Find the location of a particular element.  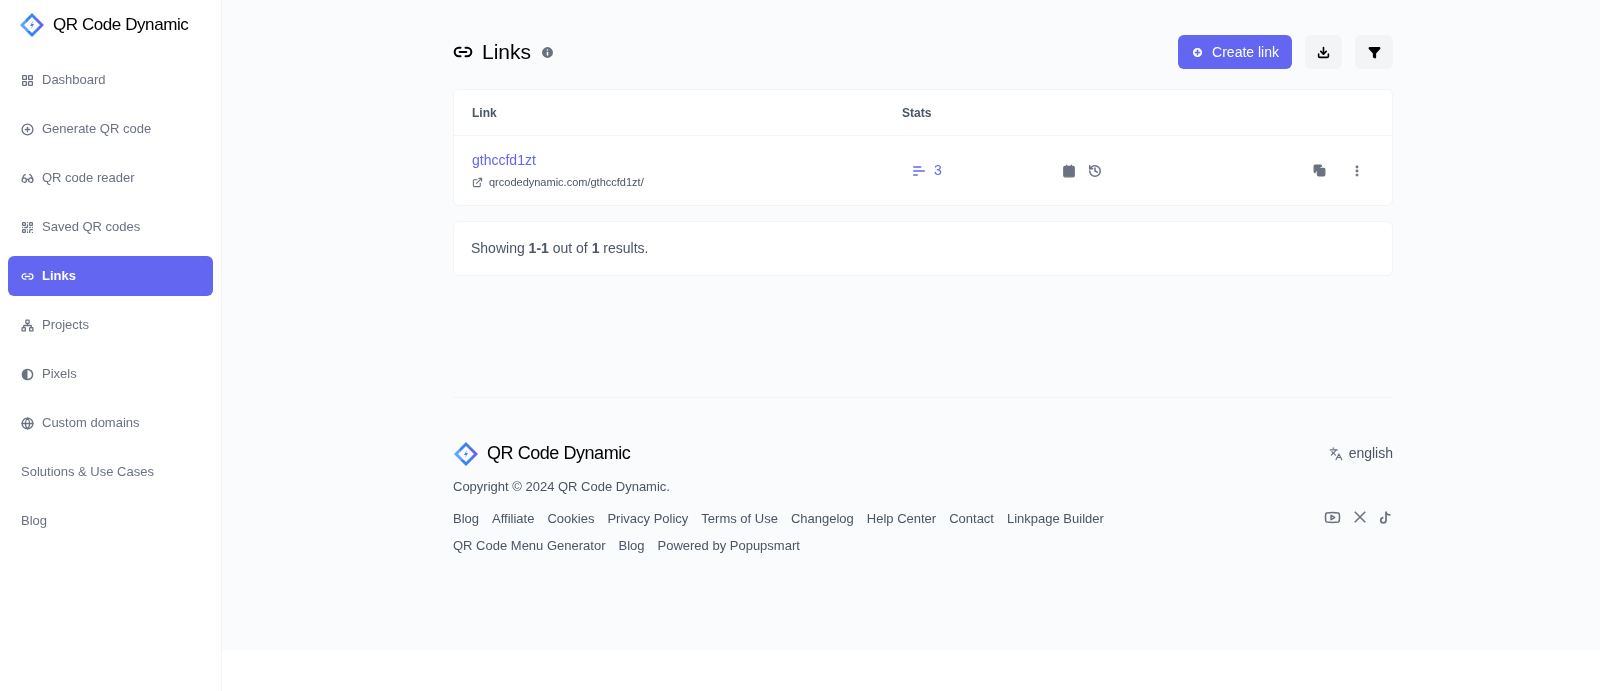

sidebar-item: Saved QR codes is located at coordinates (110, 227).